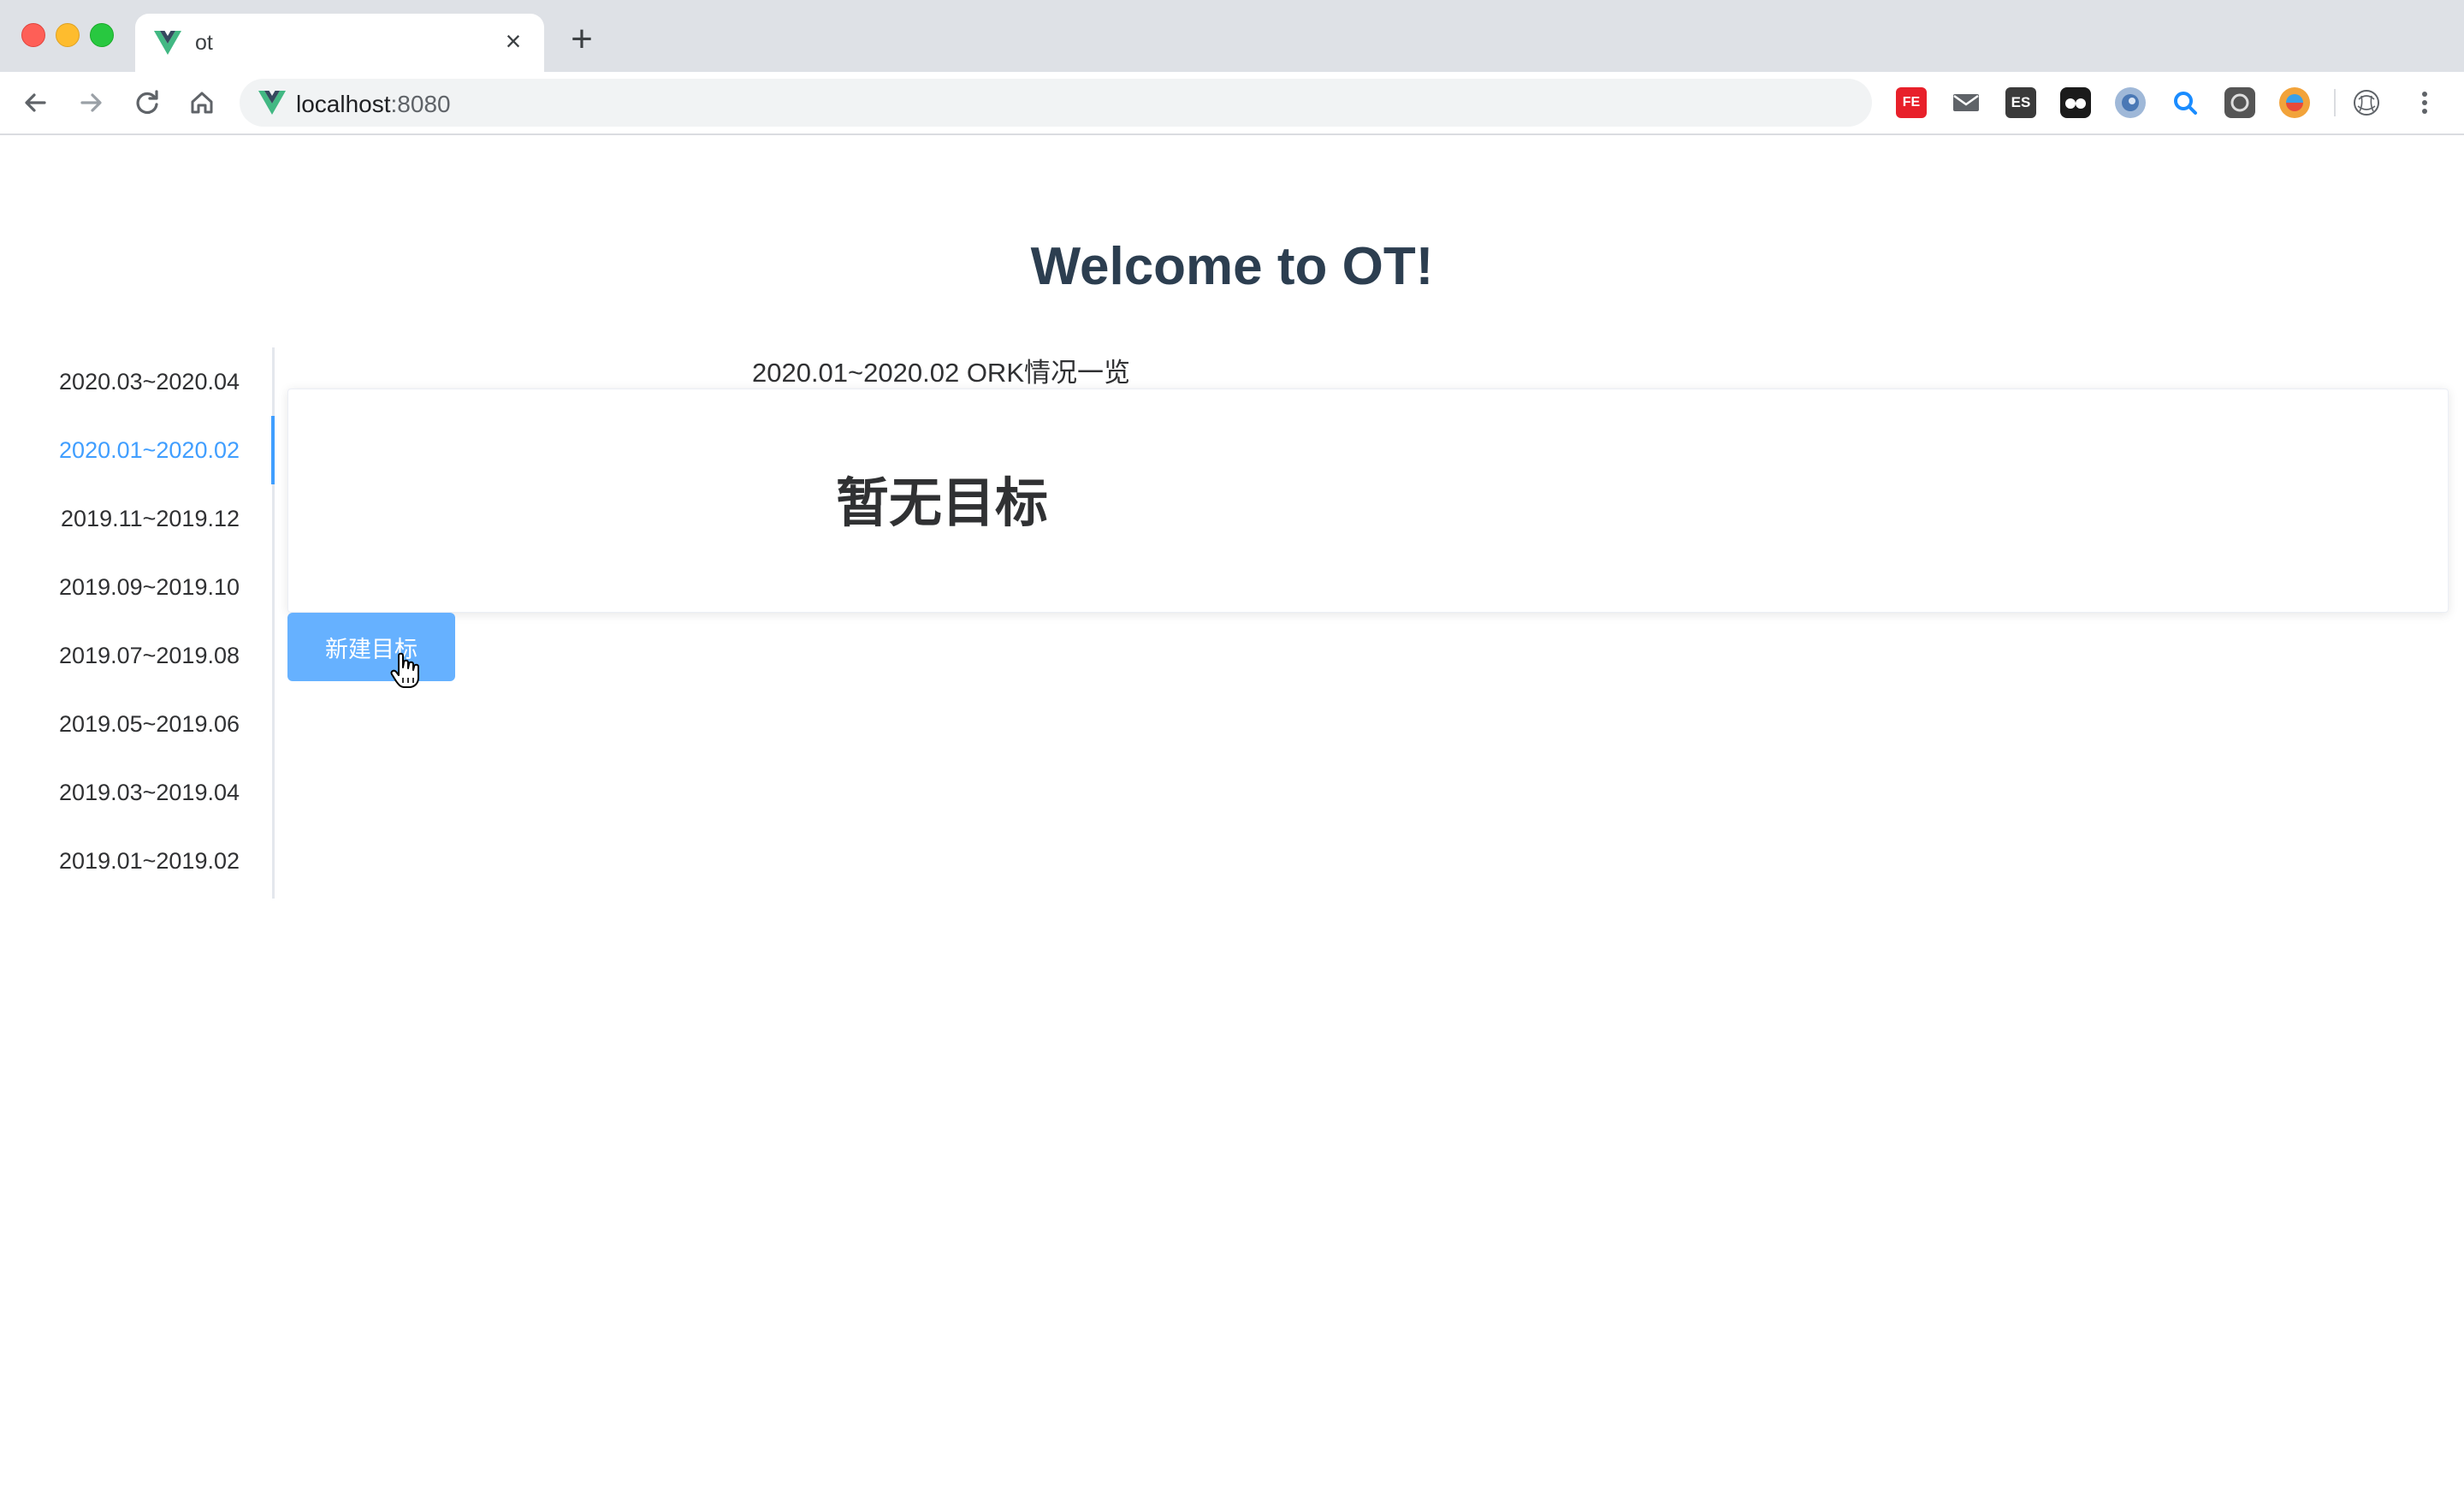 The image size is (2464, 1501). What do you see at coordinates (136, 861) in the screenshot?
I see `timeline-item-2019-01: 2019.01~2019.02` at bounding box center [136, 861].